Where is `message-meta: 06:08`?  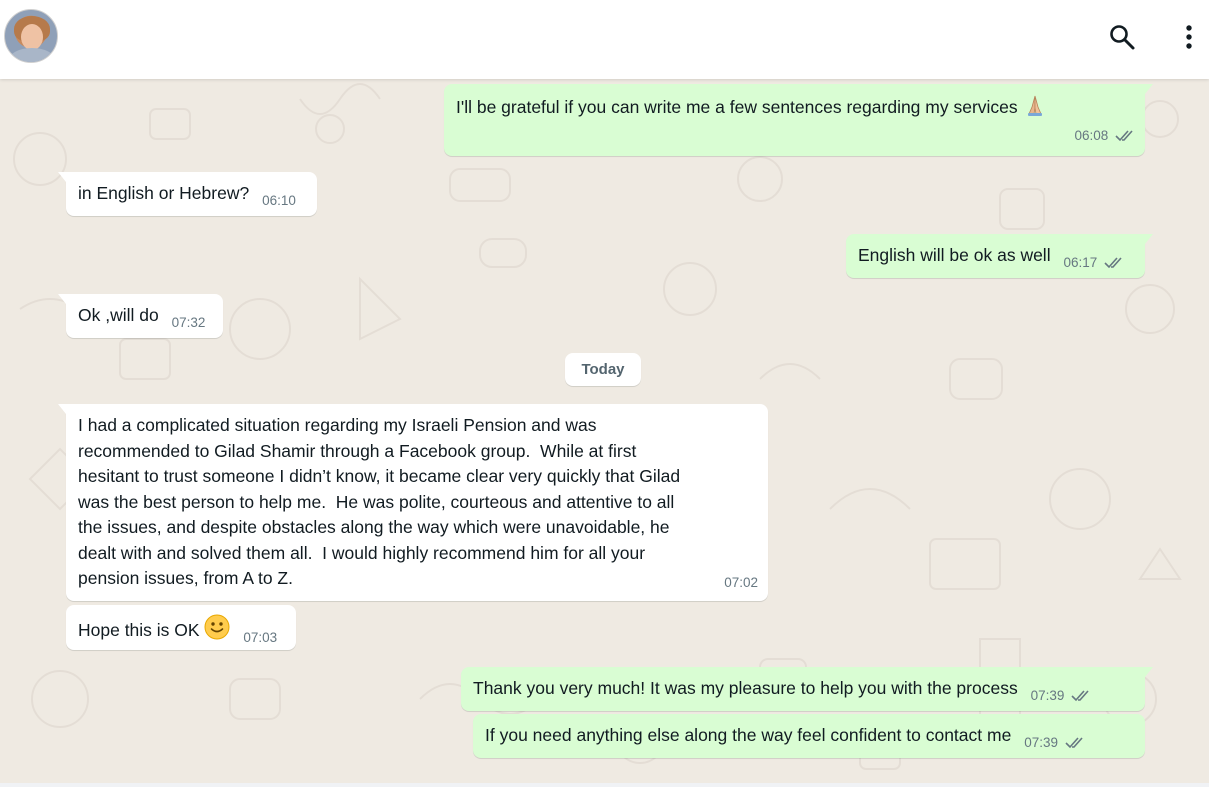
message-meta: 06:08 is located at coordinates (1104, 137).